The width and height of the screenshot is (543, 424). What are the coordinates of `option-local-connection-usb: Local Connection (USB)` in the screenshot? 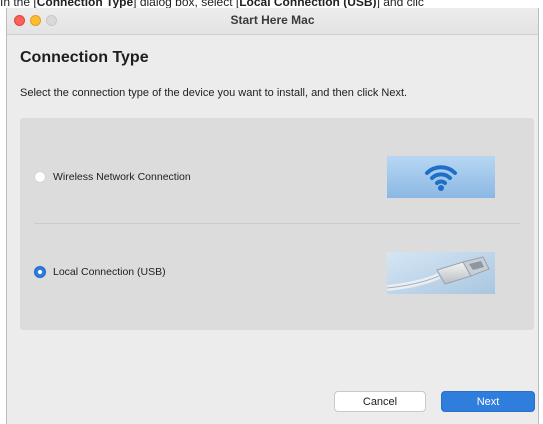 It's located at (100, 272).